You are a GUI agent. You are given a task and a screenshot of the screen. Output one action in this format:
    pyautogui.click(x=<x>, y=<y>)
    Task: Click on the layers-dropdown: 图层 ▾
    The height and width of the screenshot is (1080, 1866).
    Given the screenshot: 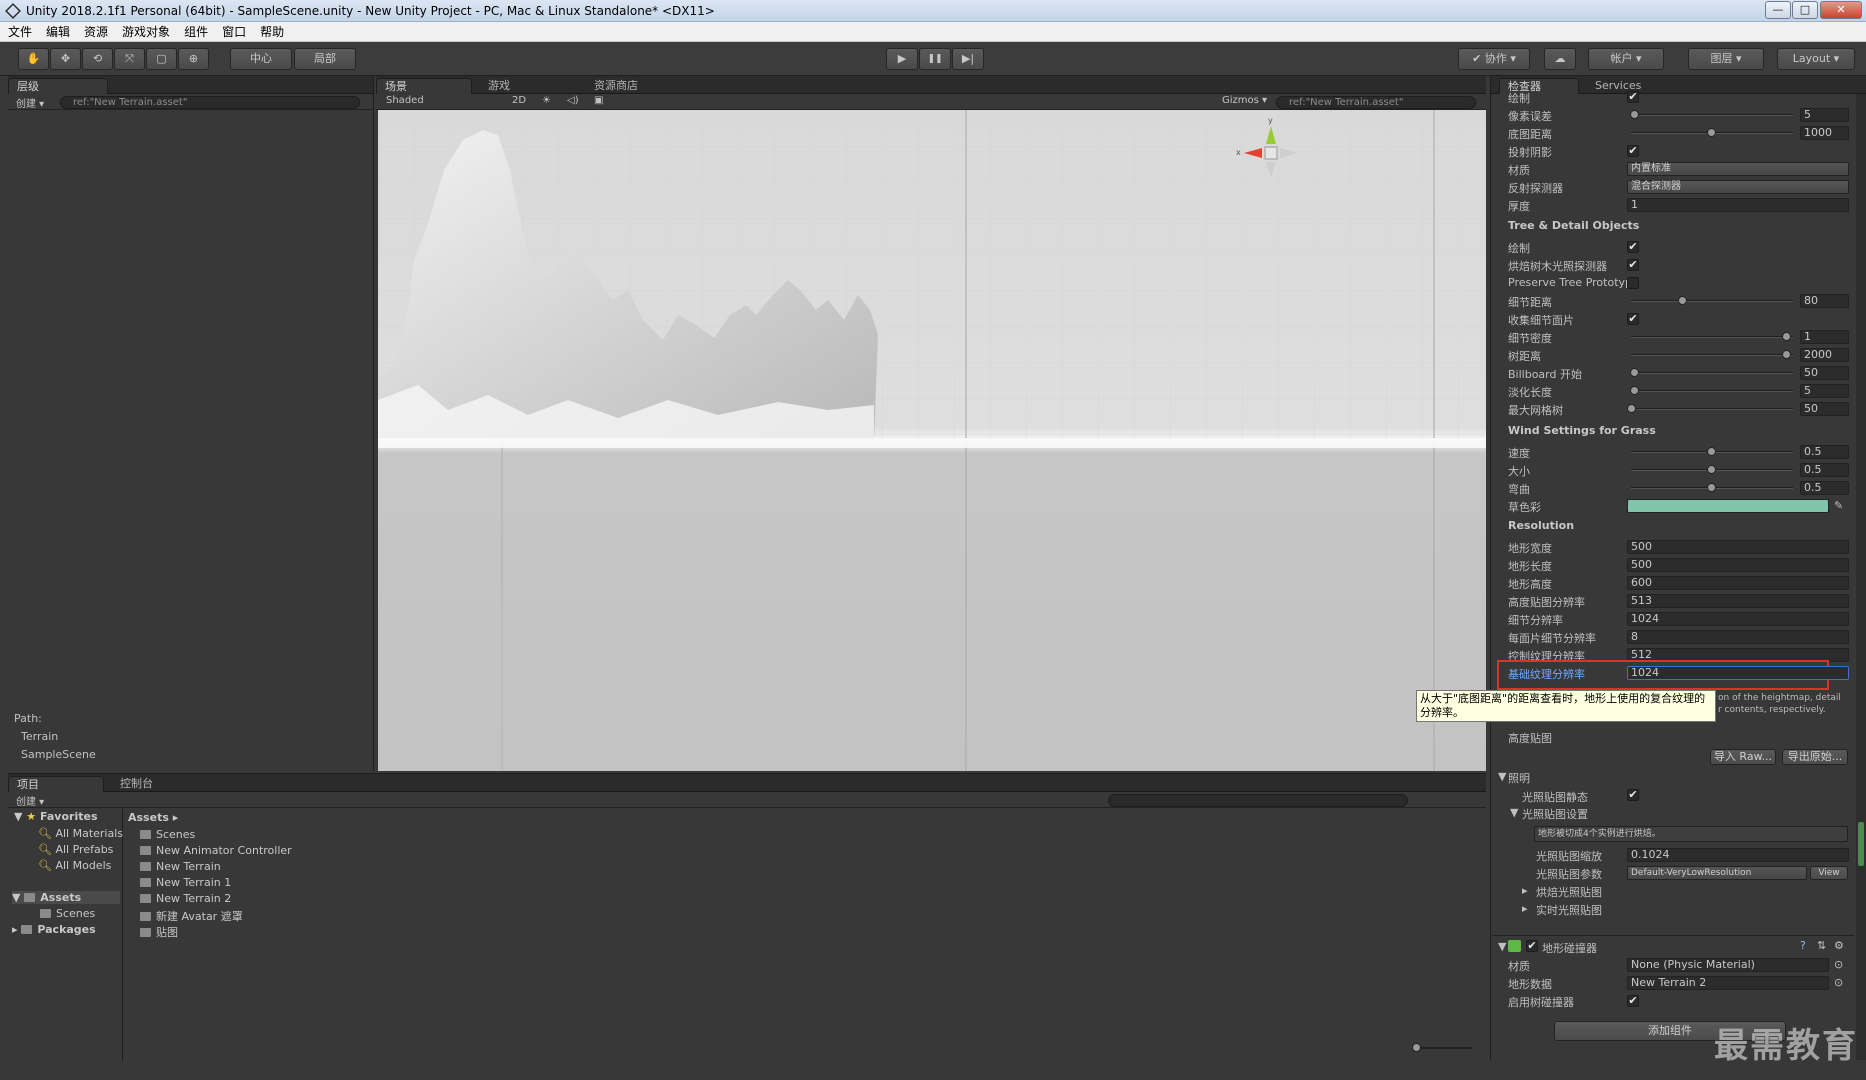 What is the action you would take?
    pyautogui.click(x=1726, y=59)
    